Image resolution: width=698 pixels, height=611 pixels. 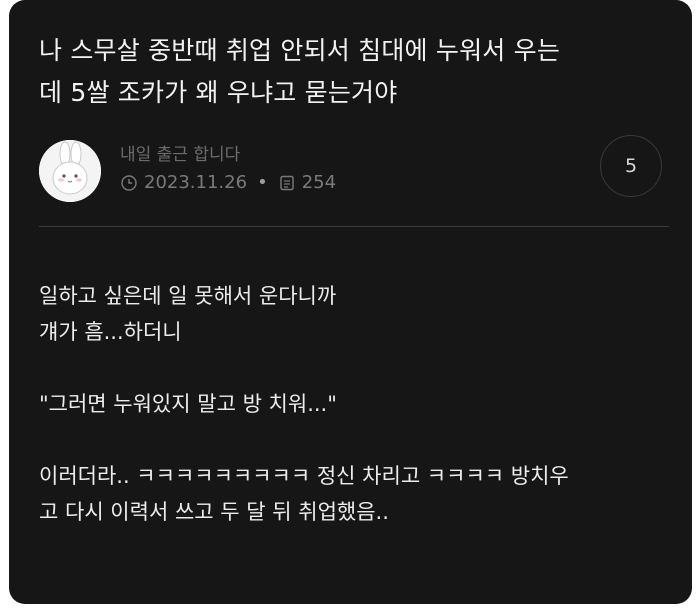 What do you see at coordinates (287, 183) in the screenshot?
I see `document-icon` at bounding box center [287, 183].